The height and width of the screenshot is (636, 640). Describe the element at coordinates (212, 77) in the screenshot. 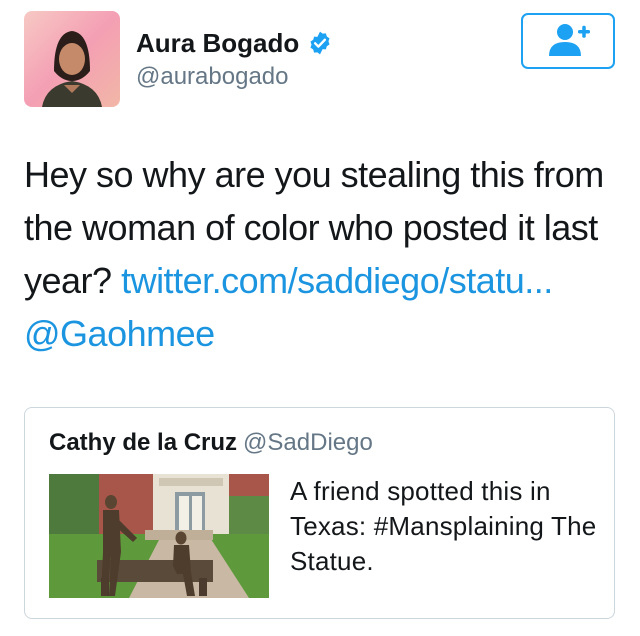

I see `author-handle: @aurabogado` at that location.